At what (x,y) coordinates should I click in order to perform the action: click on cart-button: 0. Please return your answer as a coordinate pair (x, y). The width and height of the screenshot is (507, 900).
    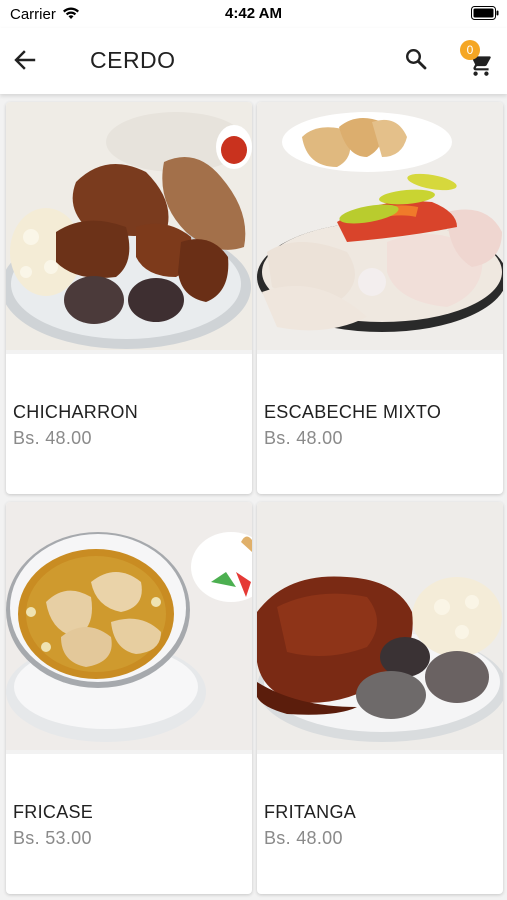
    Looking at the image, I should click on (480, 61).